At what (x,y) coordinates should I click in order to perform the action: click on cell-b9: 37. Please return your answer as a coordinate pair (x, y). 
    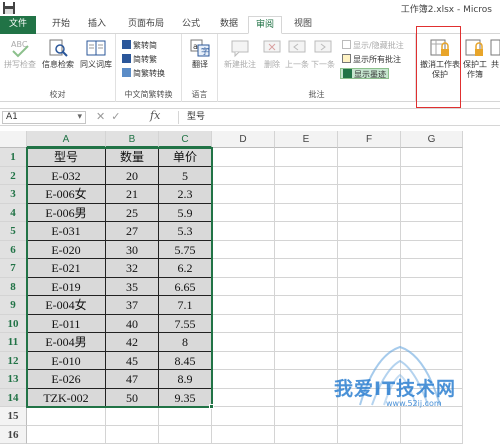
    Looking at the image, I should click on (132, 305).